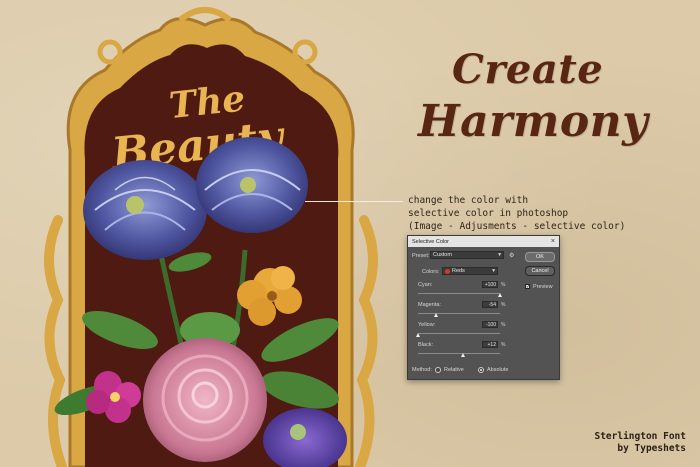 This screenshot has height=467, width=700. What do you see at coordinates (490, 304) in the screenshot?
I see `slider-value-input: -54` at bounding box center [490, 304].